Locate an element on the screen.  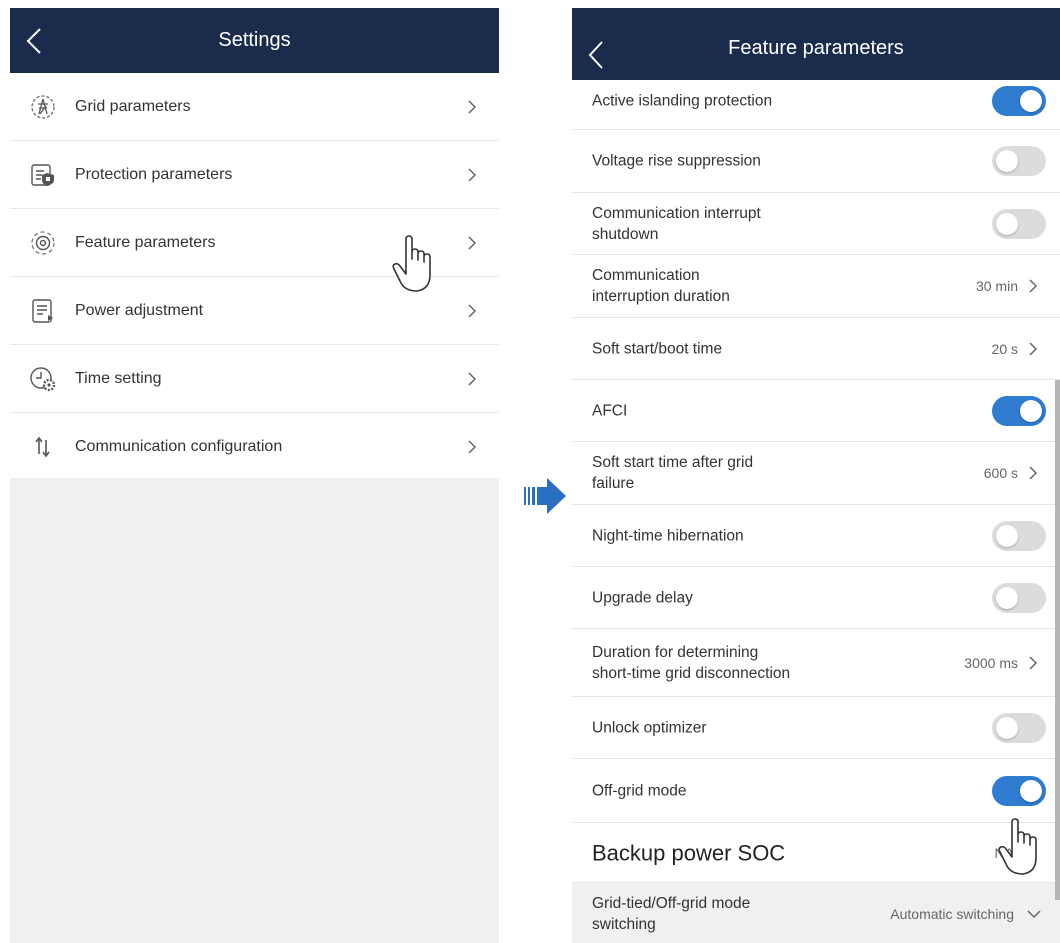
settings-item-label: Protection parameters is located at coordinates (154, 174).